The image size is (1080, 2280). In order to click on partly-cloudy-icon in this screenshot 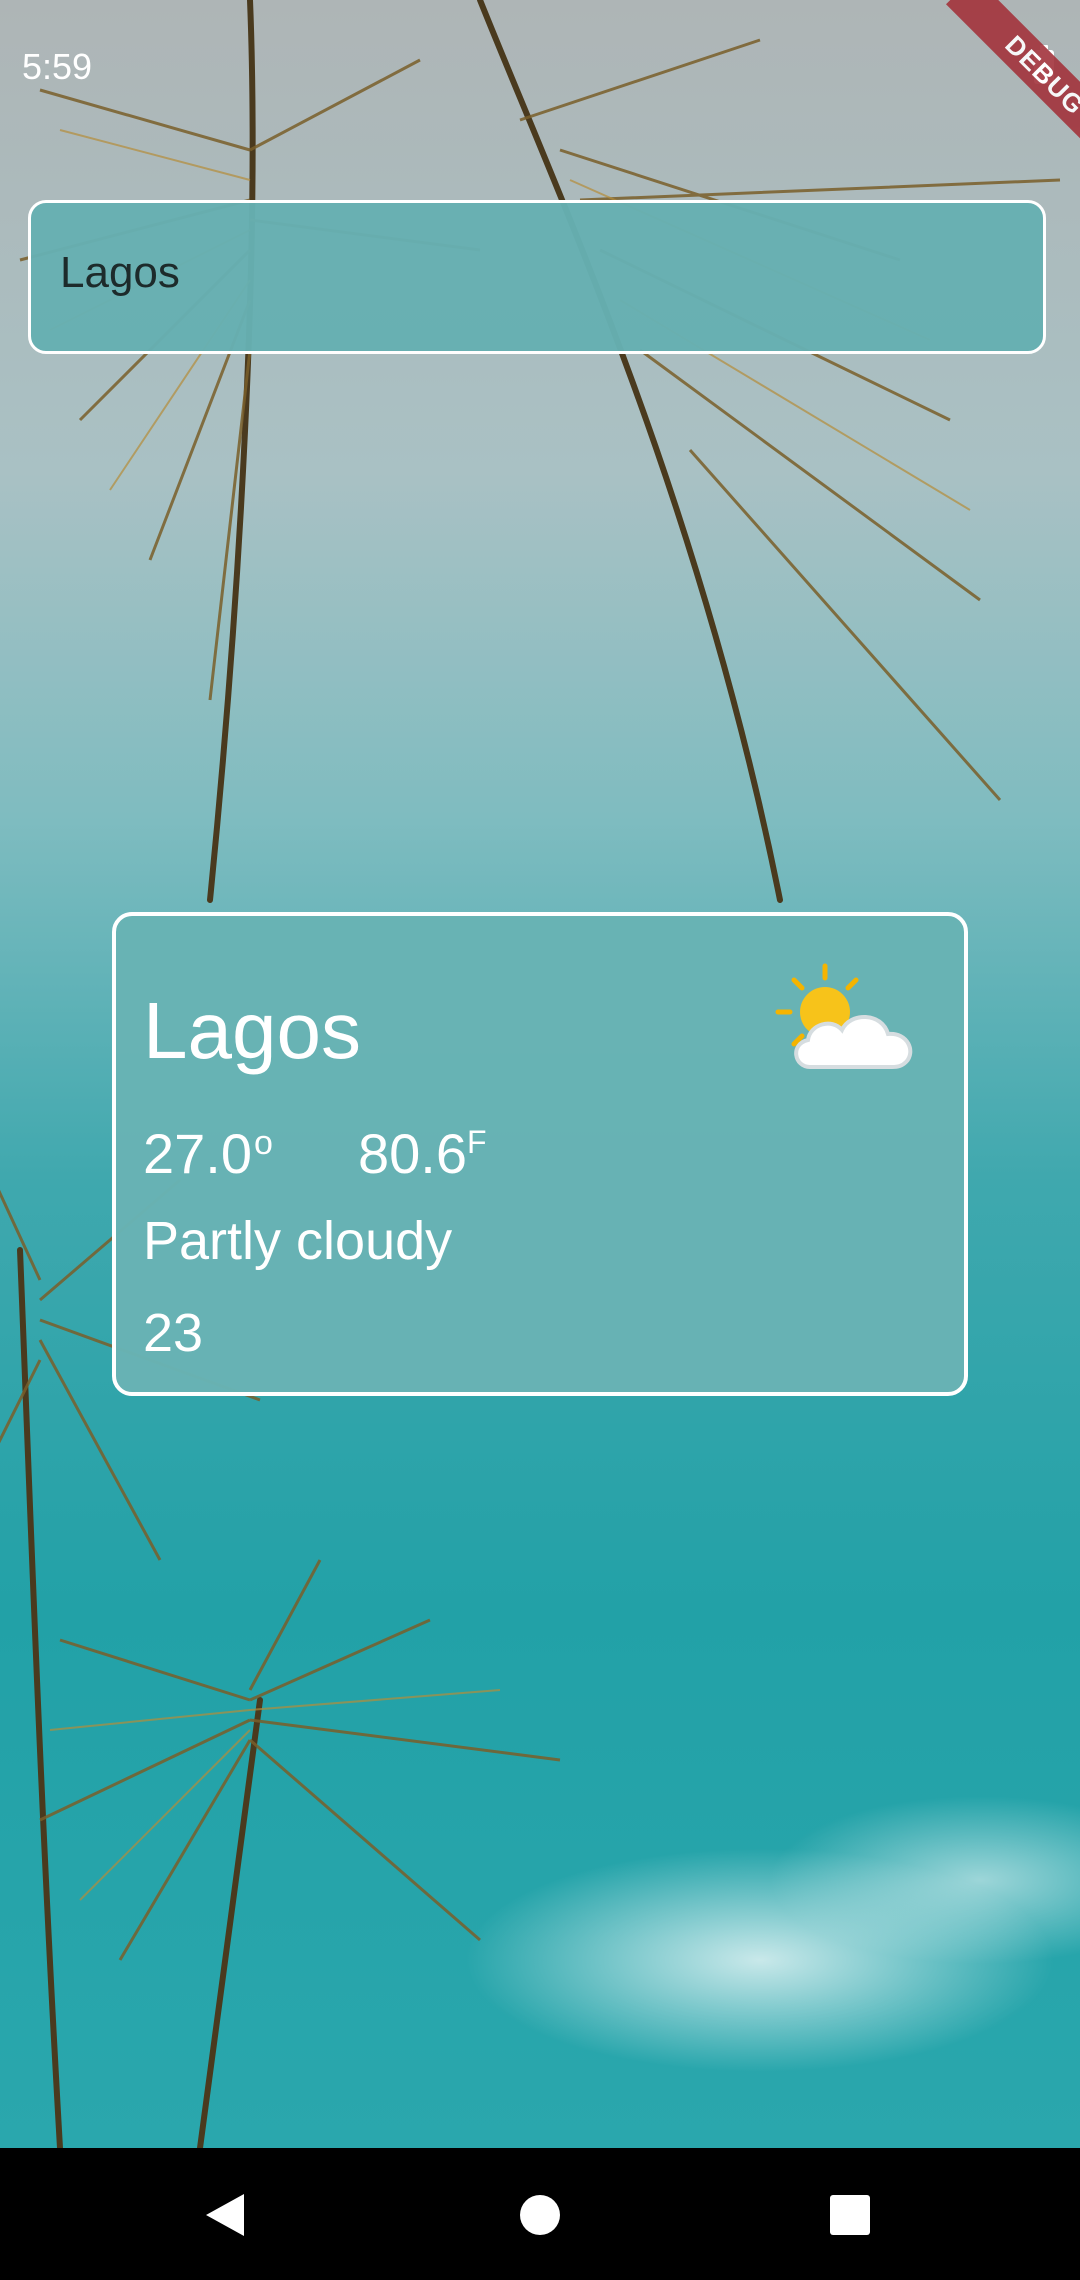, I will do `click(844, 1016)`.